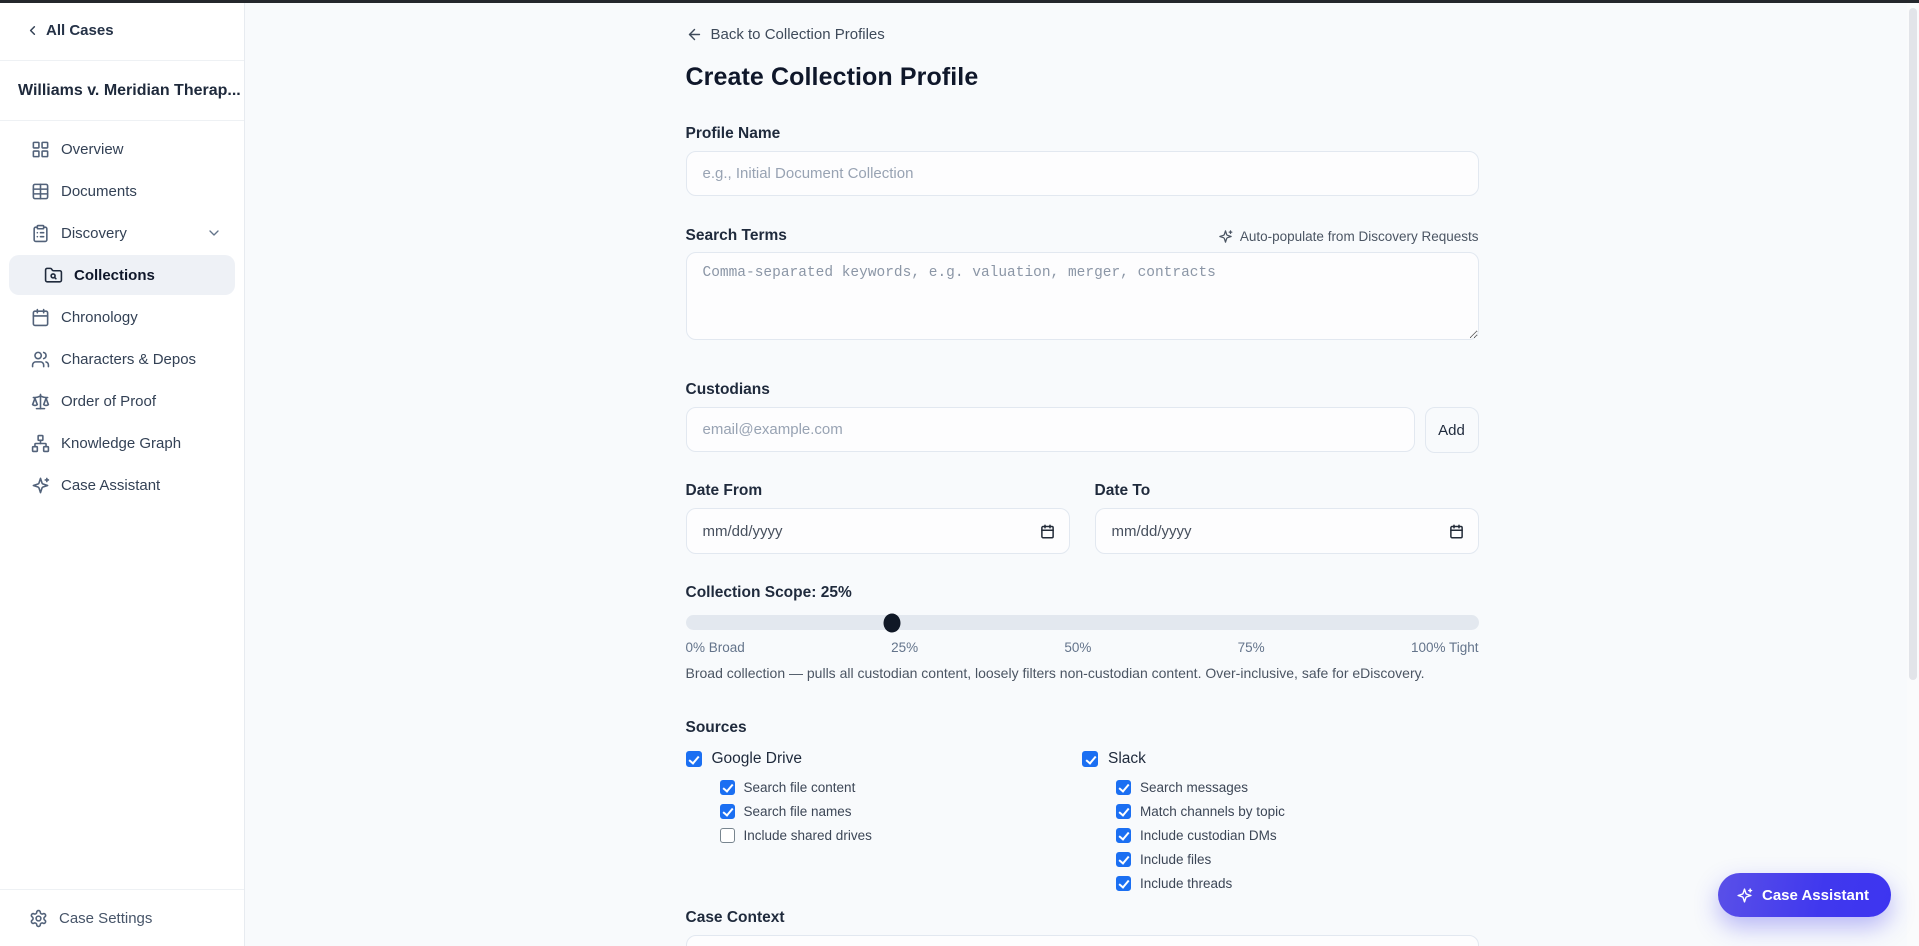 The image size is (1919, 946). What do you see at coordinates (901, 811) in the screenshot?
I see `option-search-file-names: Search file names` at bounding box center [901, 811].